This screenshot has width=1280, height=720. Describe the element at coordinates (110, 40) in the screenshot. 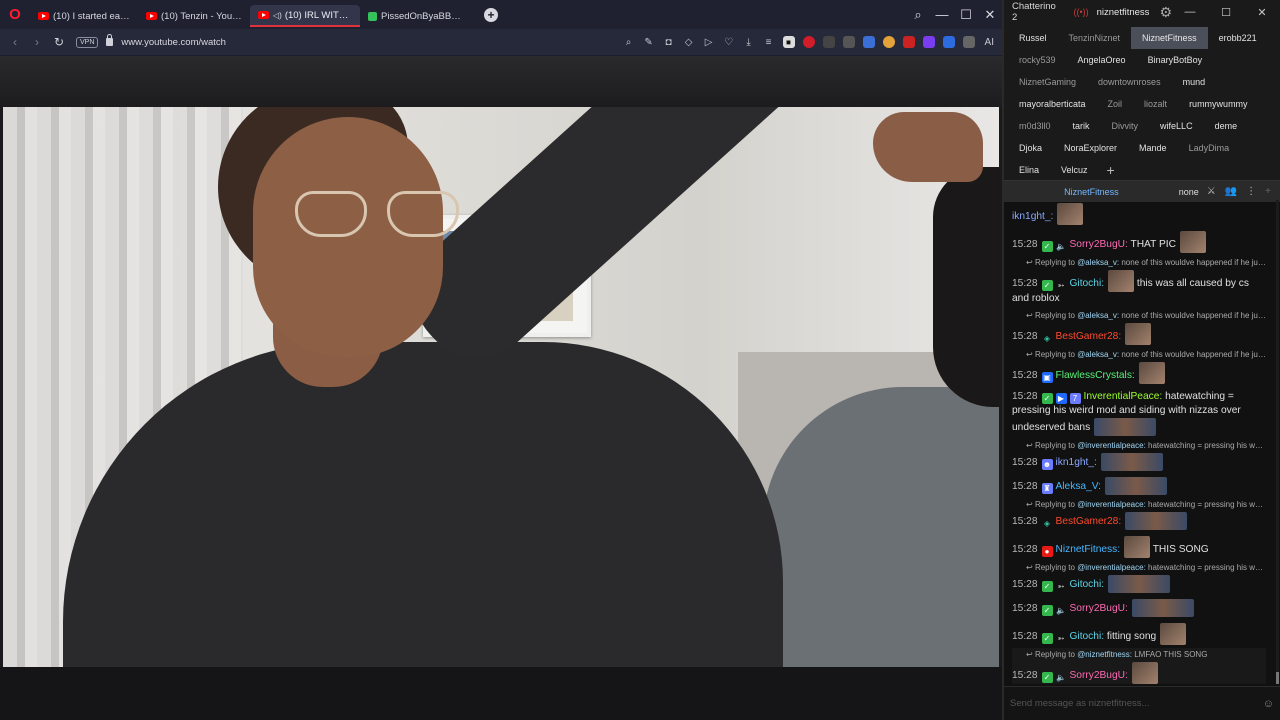

I see `lock-icon` at that location.